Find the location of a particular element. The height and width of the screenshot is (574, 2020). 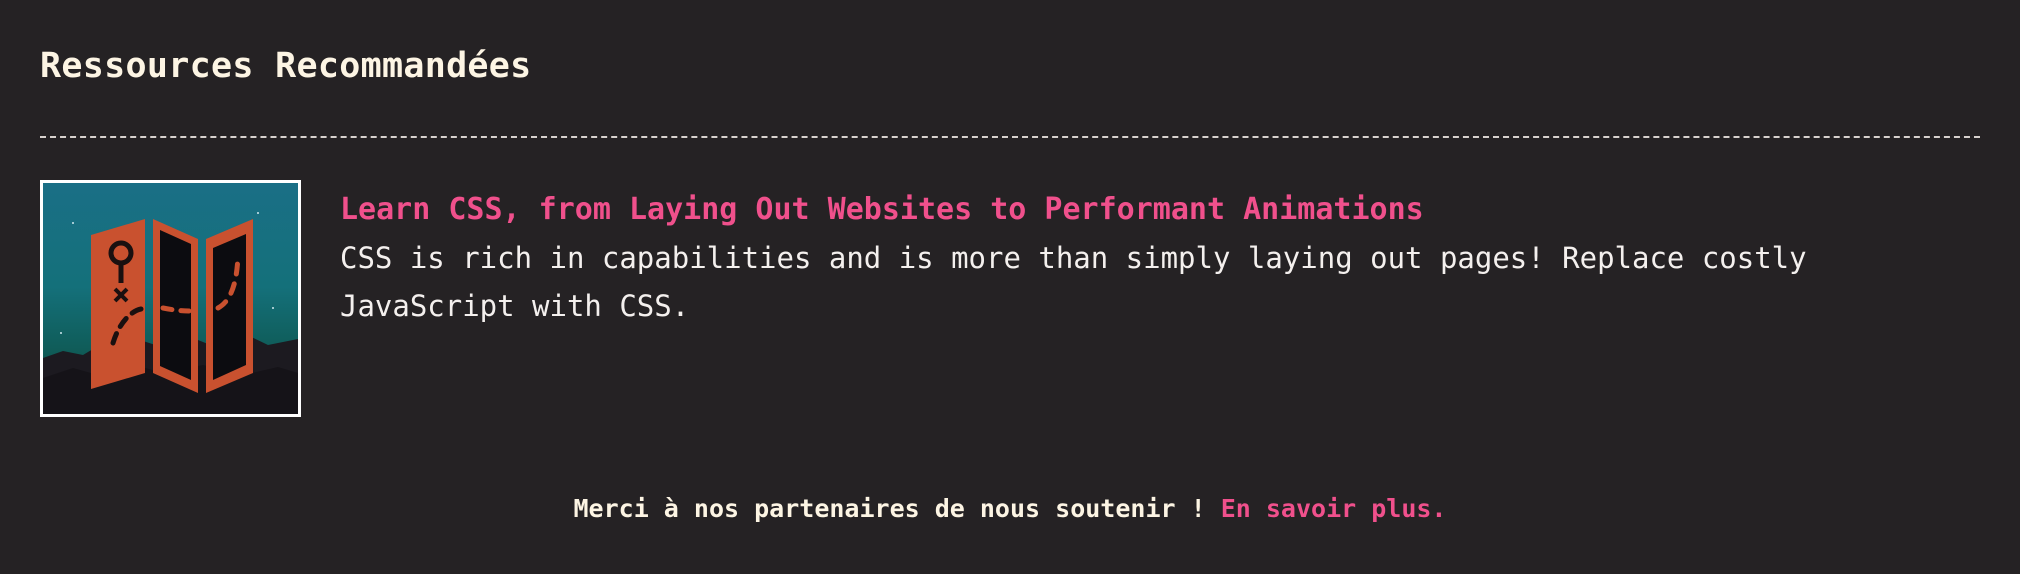

section-title: Ressources Recommandées is located at coordinates (286, 66).